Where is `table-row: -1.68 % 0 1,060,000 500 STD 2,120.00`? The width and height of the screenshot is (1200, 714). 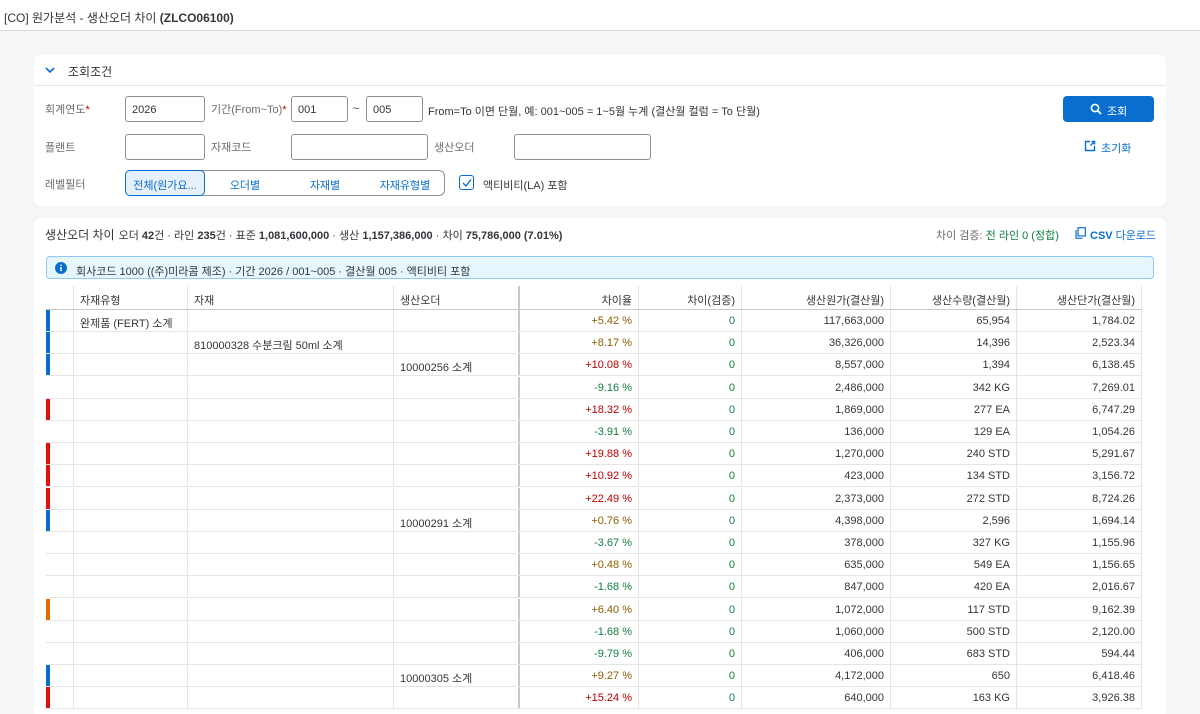 table-row: -1.68 % 0 1,060,000 500 STD 2,120.00 is located at coordinates (594, 631).